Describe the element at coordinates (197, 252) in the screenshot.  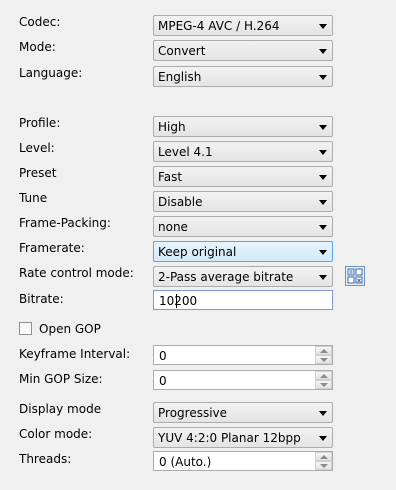
I see `framerate-value: Keep original` at that location.